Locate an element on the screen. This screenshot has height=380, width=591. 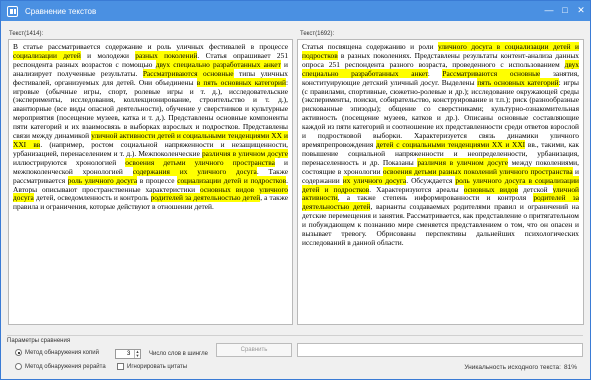
right-text-fragment: детской is located at coordinates (535, 189).